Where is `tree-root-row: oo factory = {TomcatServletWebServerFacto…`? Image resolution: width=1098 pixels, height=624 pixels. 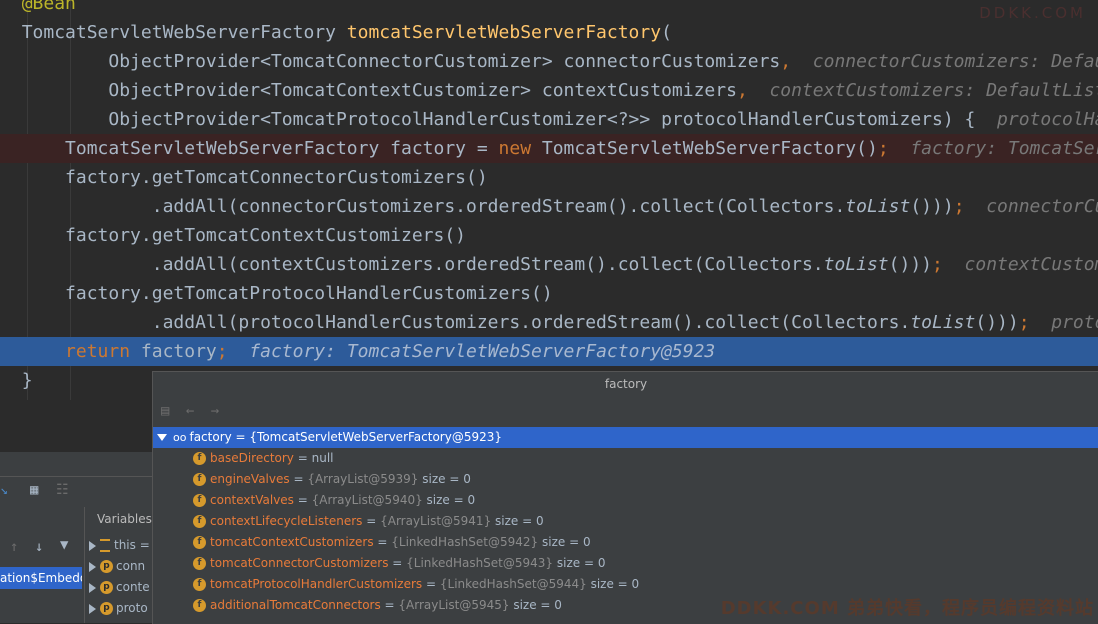 tree-root-row: oo factory = {TomcatServletWebServerFacto… is located at coordinates (625, 437).